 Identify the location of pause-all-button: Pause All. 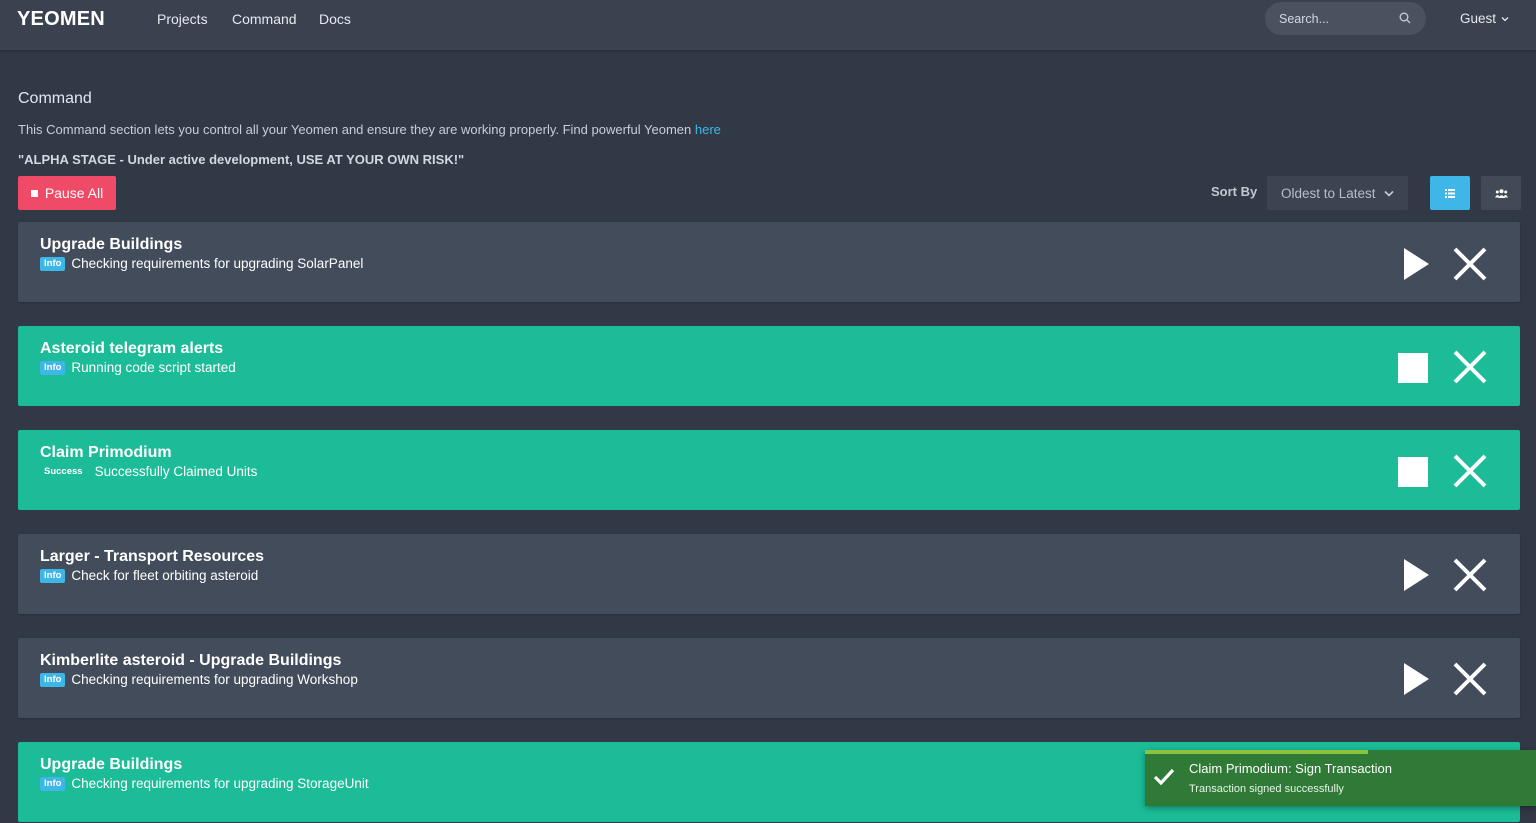
(67, 193).